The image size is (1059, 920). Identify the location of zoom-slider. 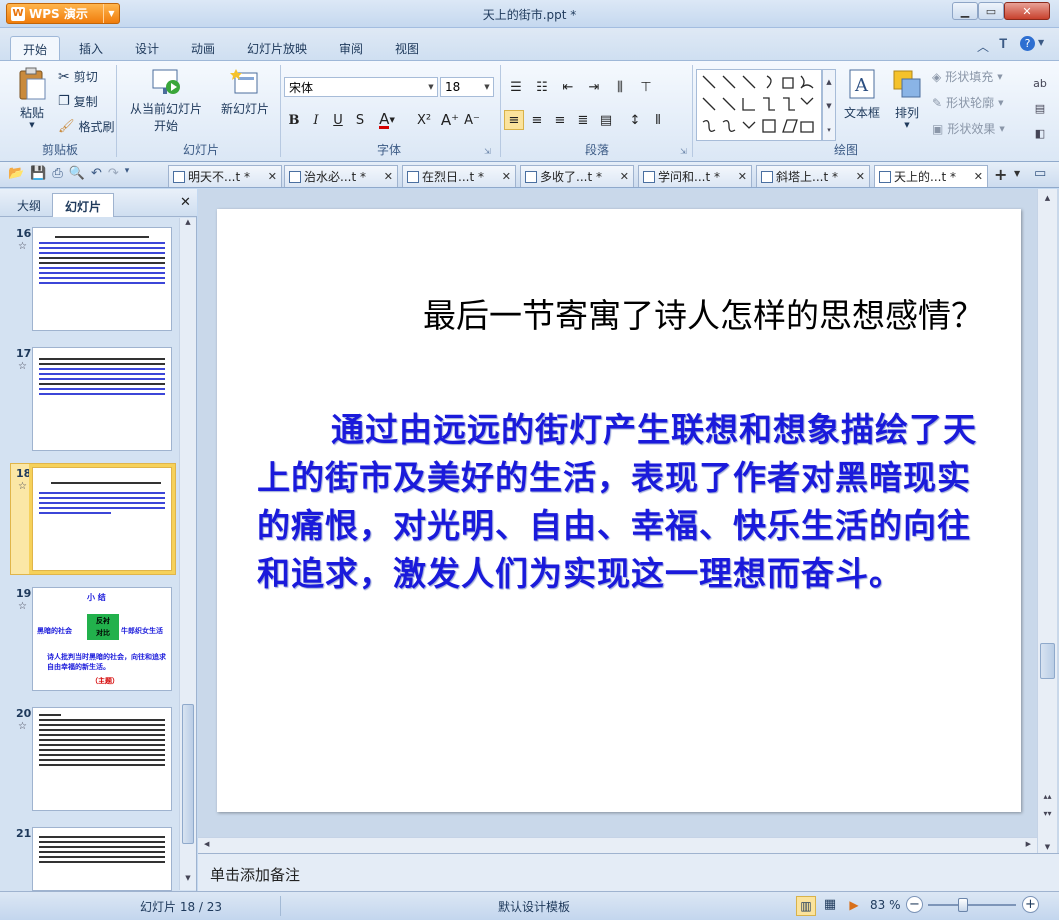
(972, 905).